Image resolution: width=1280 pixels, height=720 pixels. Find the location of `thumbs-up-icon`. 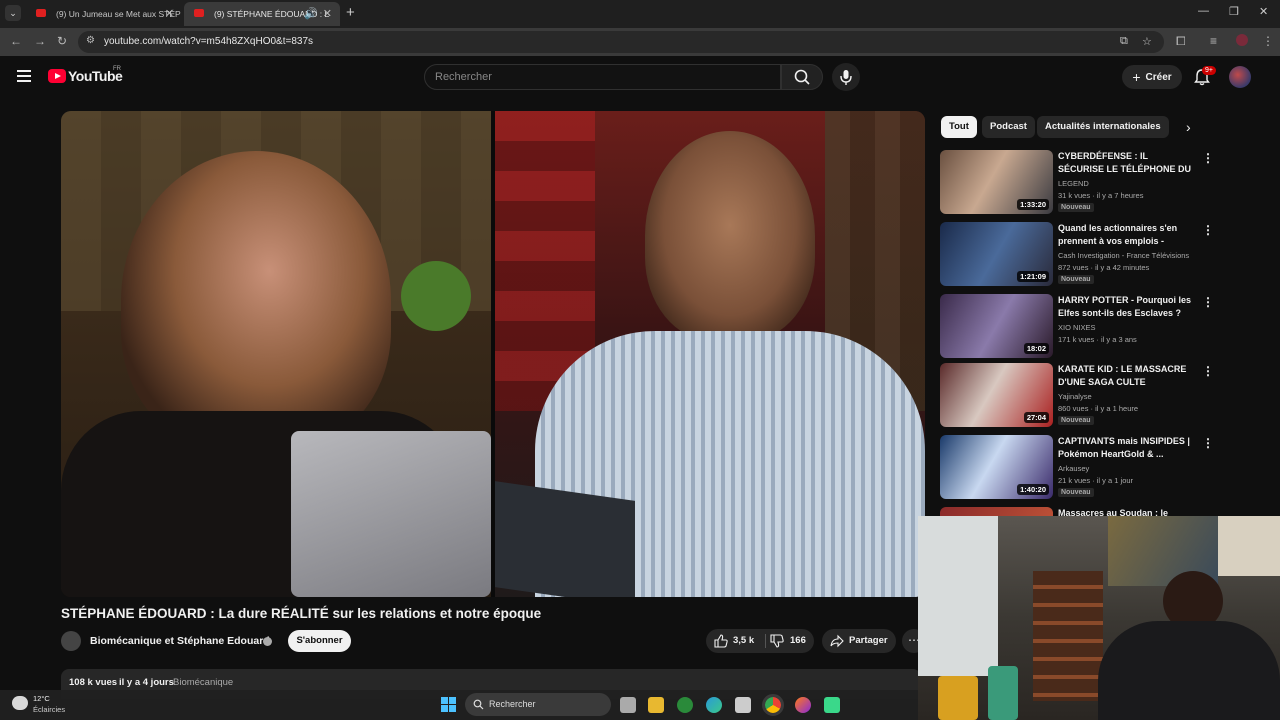

thumbs-up-icon is located at coordinates (721, 641).